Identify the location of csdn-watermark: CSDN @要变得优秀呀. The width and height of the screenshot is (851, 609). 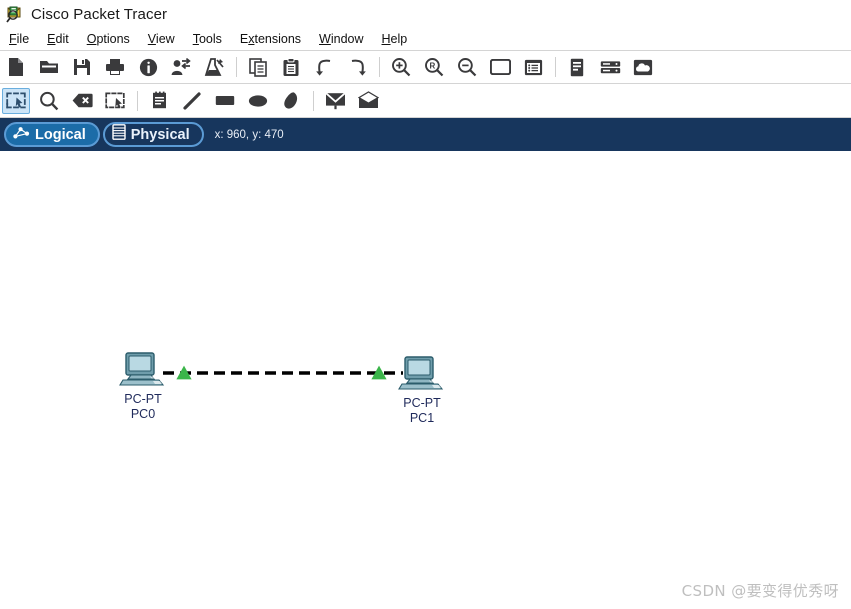
(760, 591).